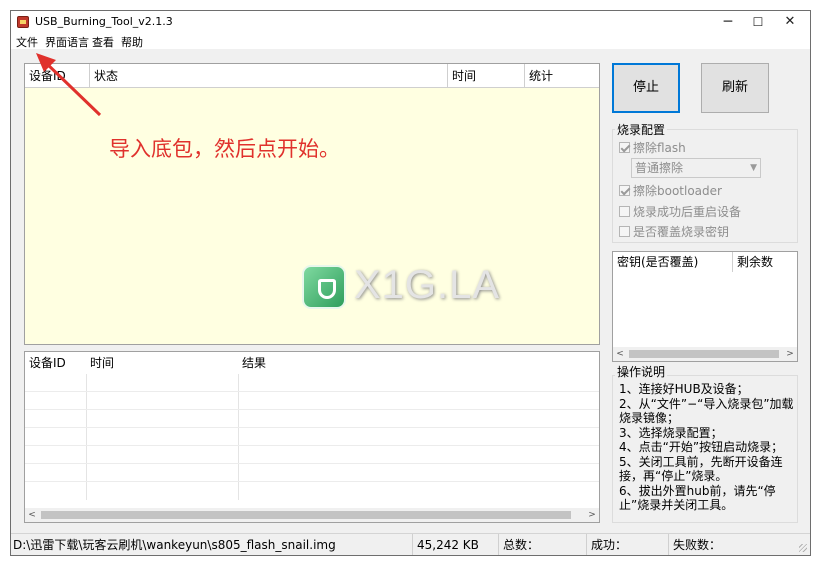  I want to click on erase-mode-value: 普通擦除, so click(659, 168).